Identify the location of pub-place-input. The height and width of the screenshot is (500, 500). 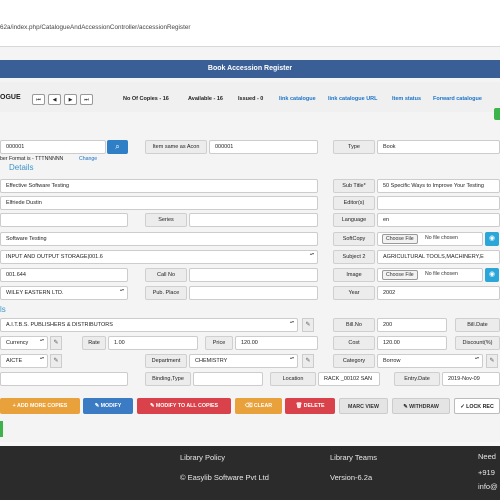
(253, 293).